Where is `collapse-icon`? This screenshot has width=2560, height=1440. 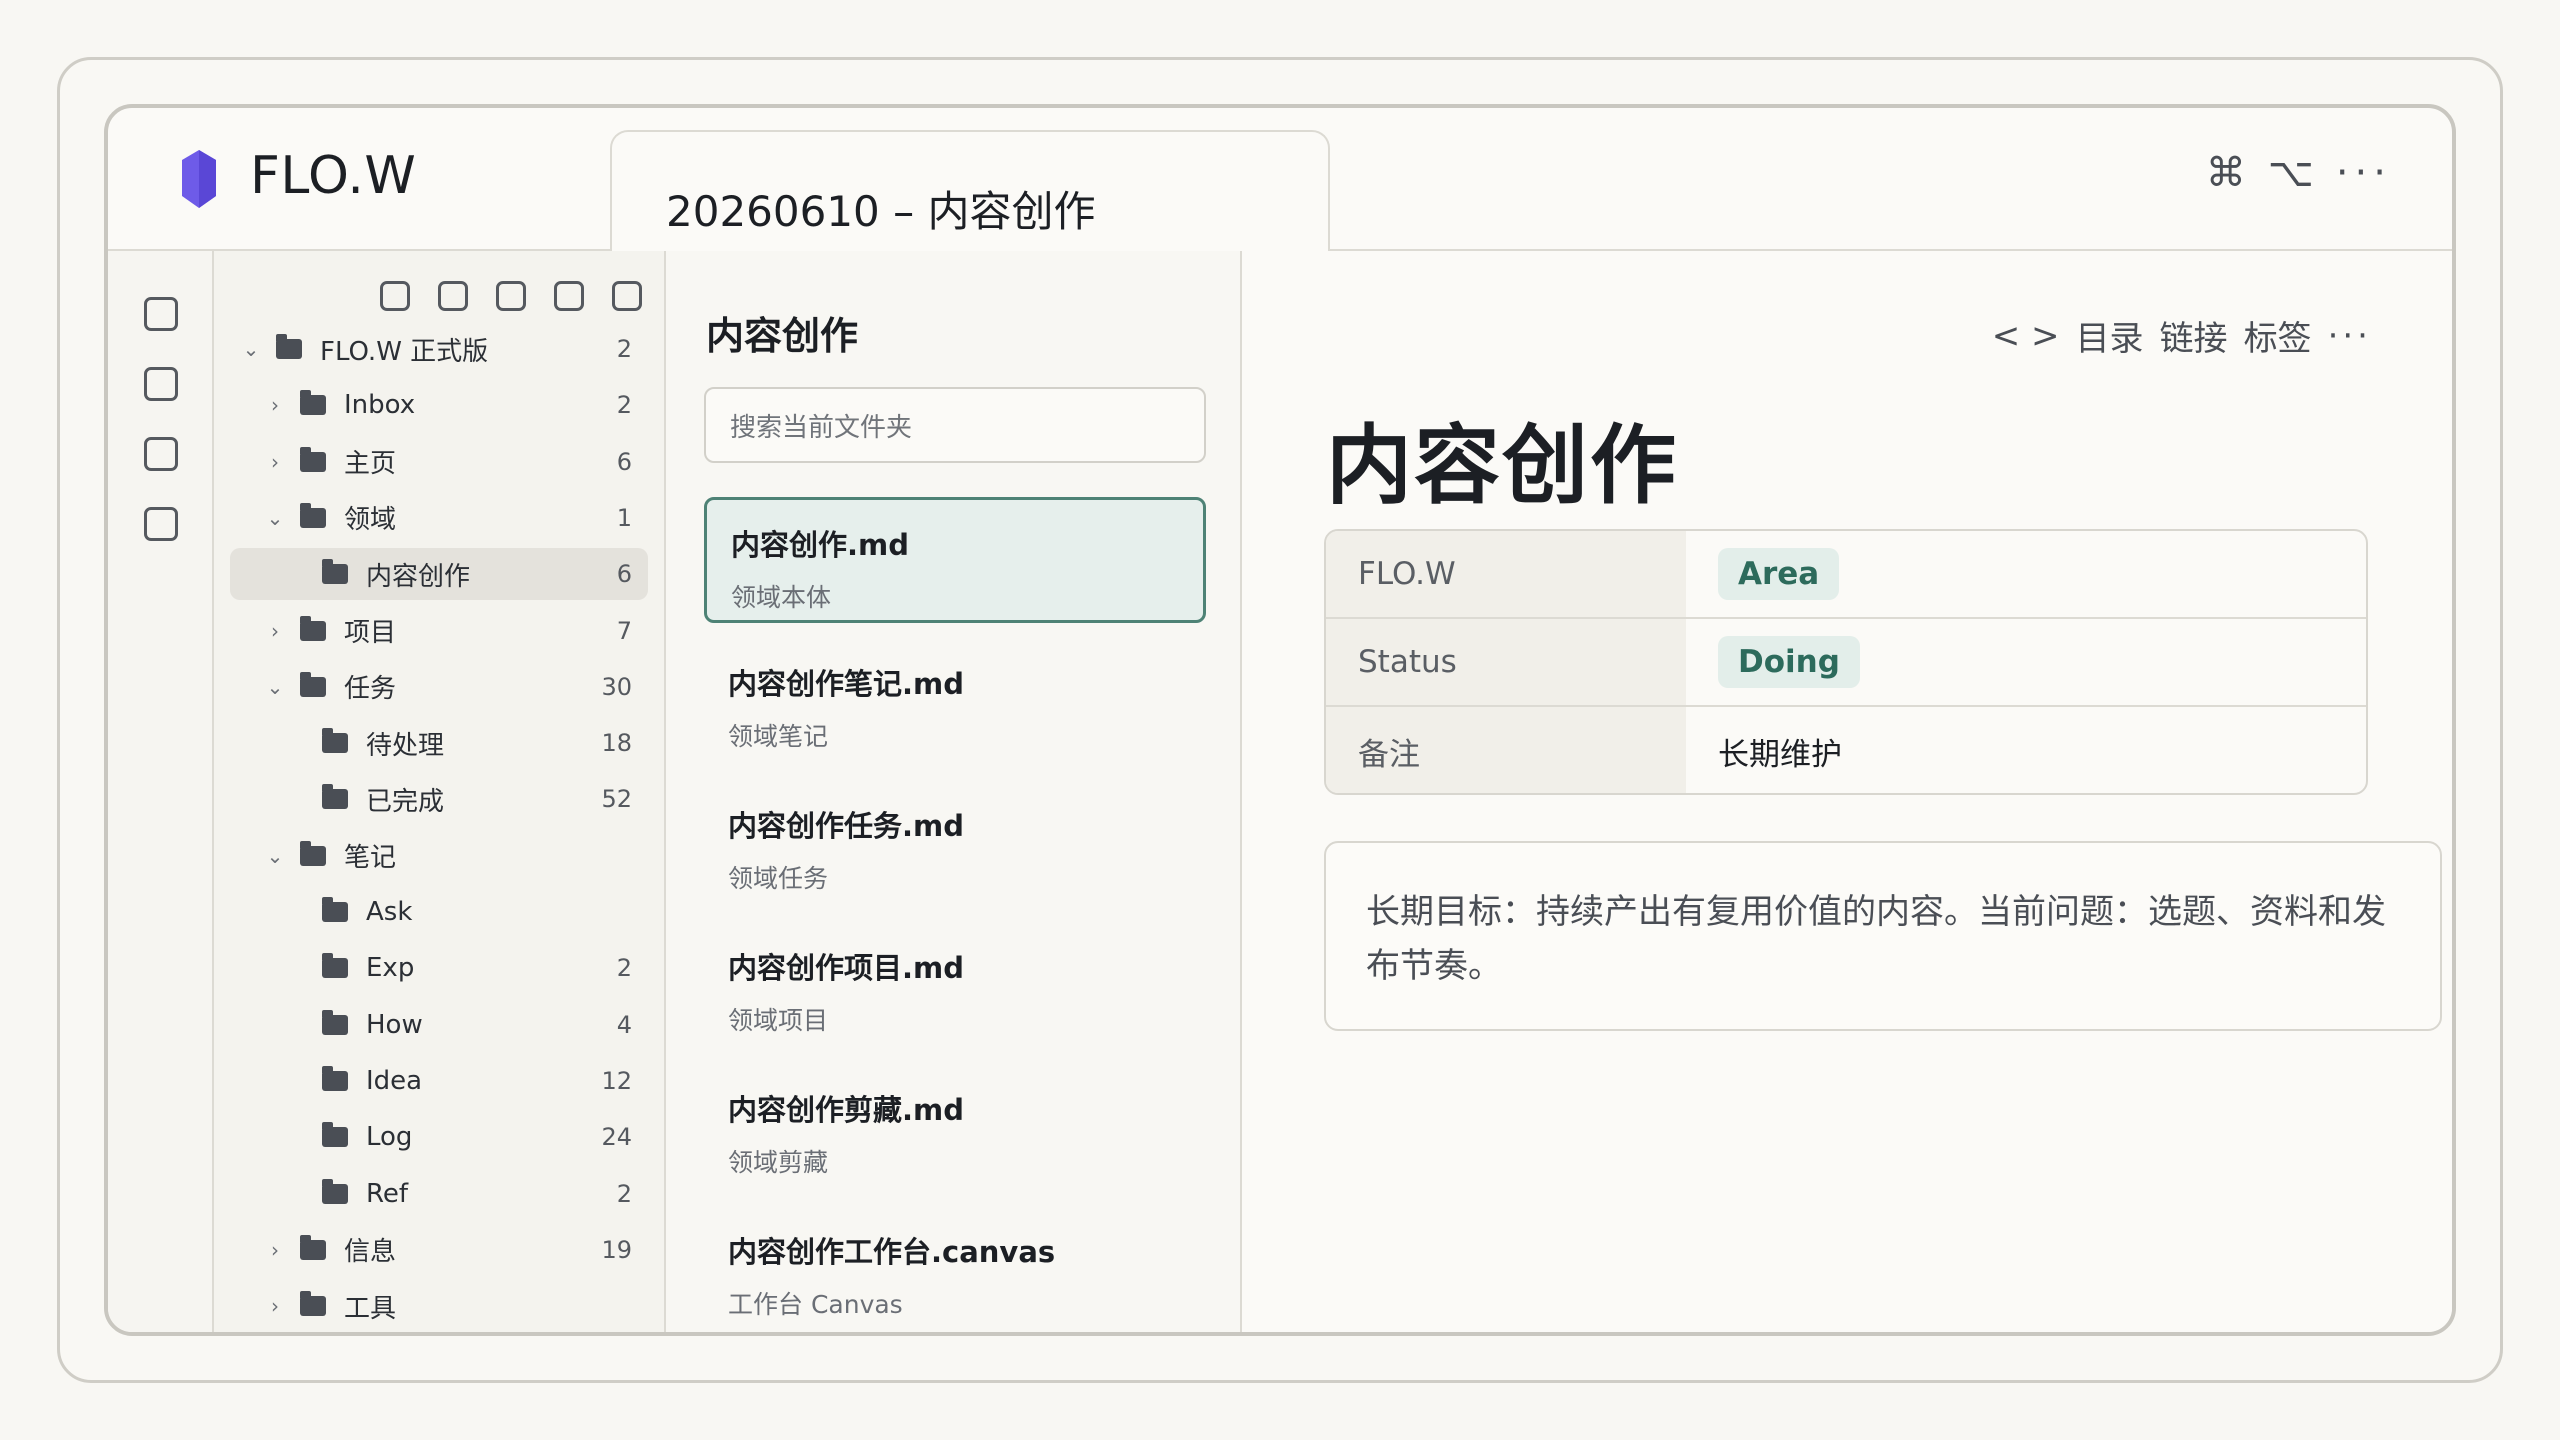
collapse-icon is located at coordinates (569, 296).